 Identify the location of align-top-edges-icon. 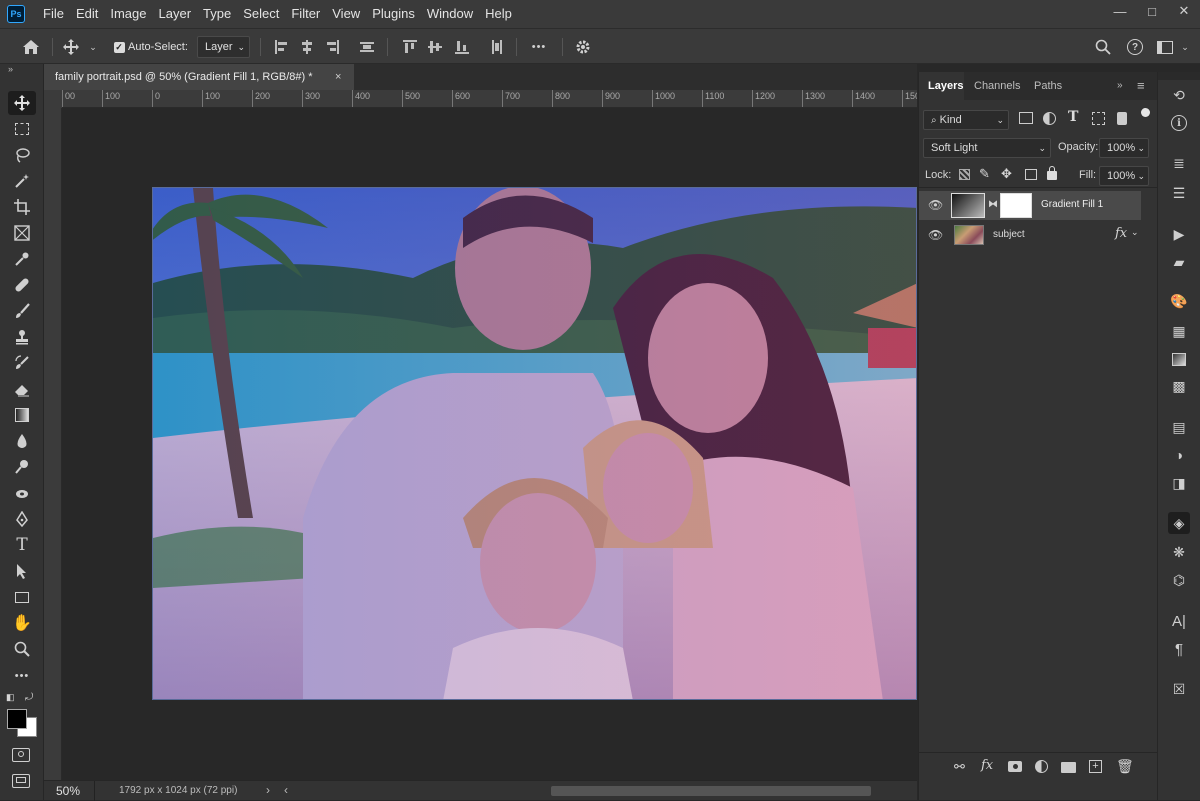
(410, 47).